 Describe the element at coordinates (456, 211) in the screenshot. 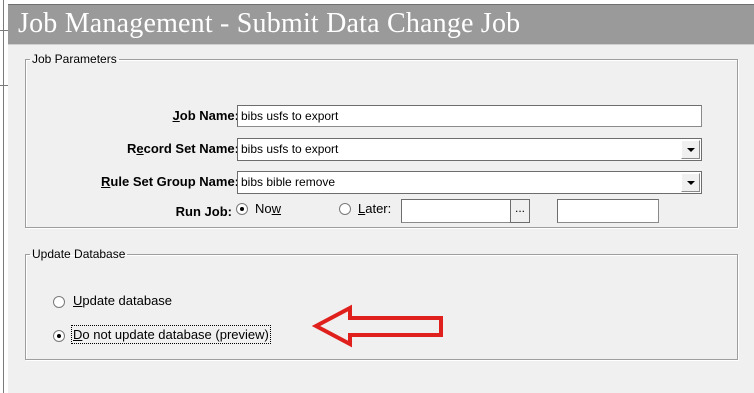

I see `later-date-input` at that location.